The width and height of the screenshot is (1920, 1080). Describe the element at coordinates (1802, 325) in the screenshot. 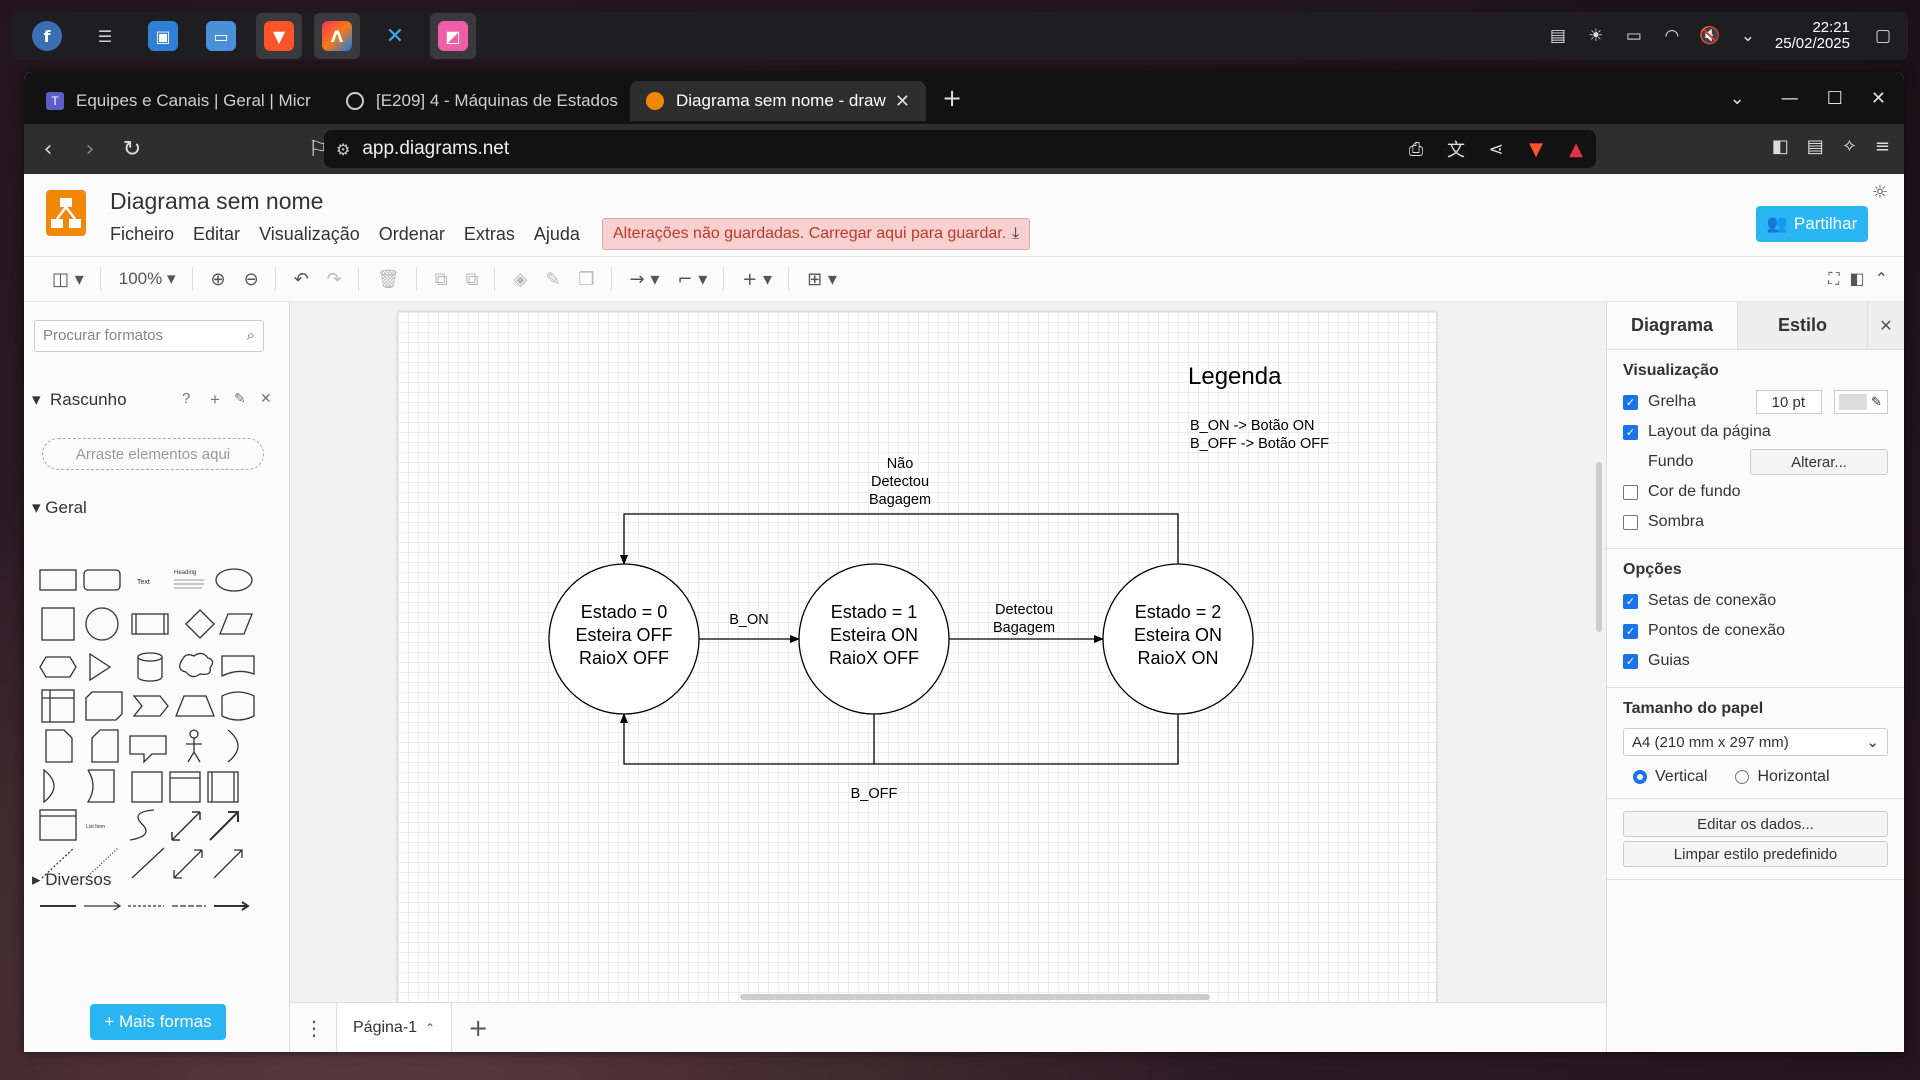

I see `tab-style: Estilo` at that location.